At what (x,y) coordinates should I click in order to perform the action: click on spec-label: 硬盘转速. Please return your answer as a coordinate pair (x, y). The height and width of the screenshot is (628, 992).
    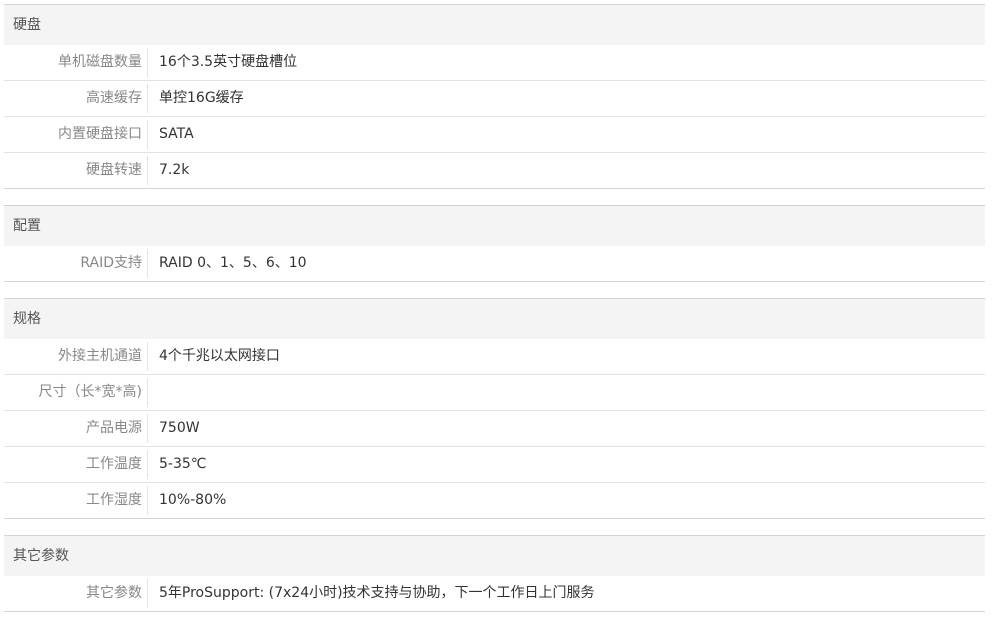
    Looking at the image, I should click on (76, 170).